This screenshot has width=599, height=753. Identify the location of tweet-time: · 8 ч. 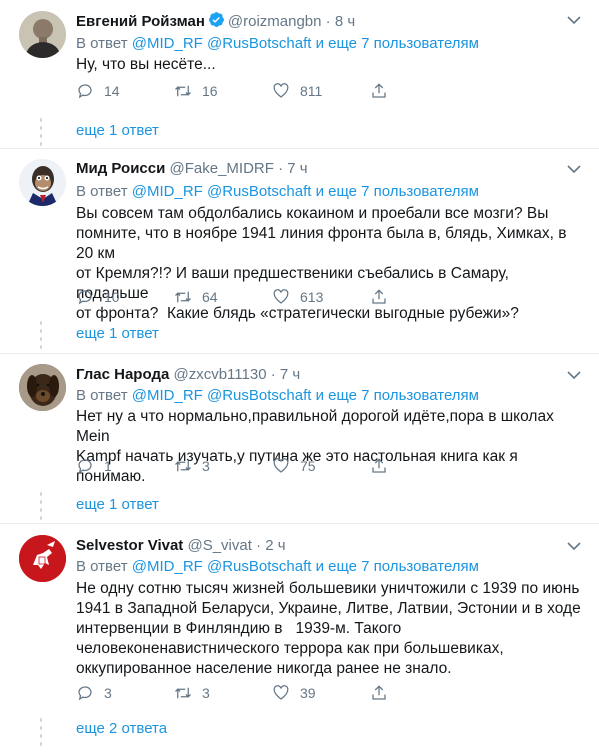
(341, 21).